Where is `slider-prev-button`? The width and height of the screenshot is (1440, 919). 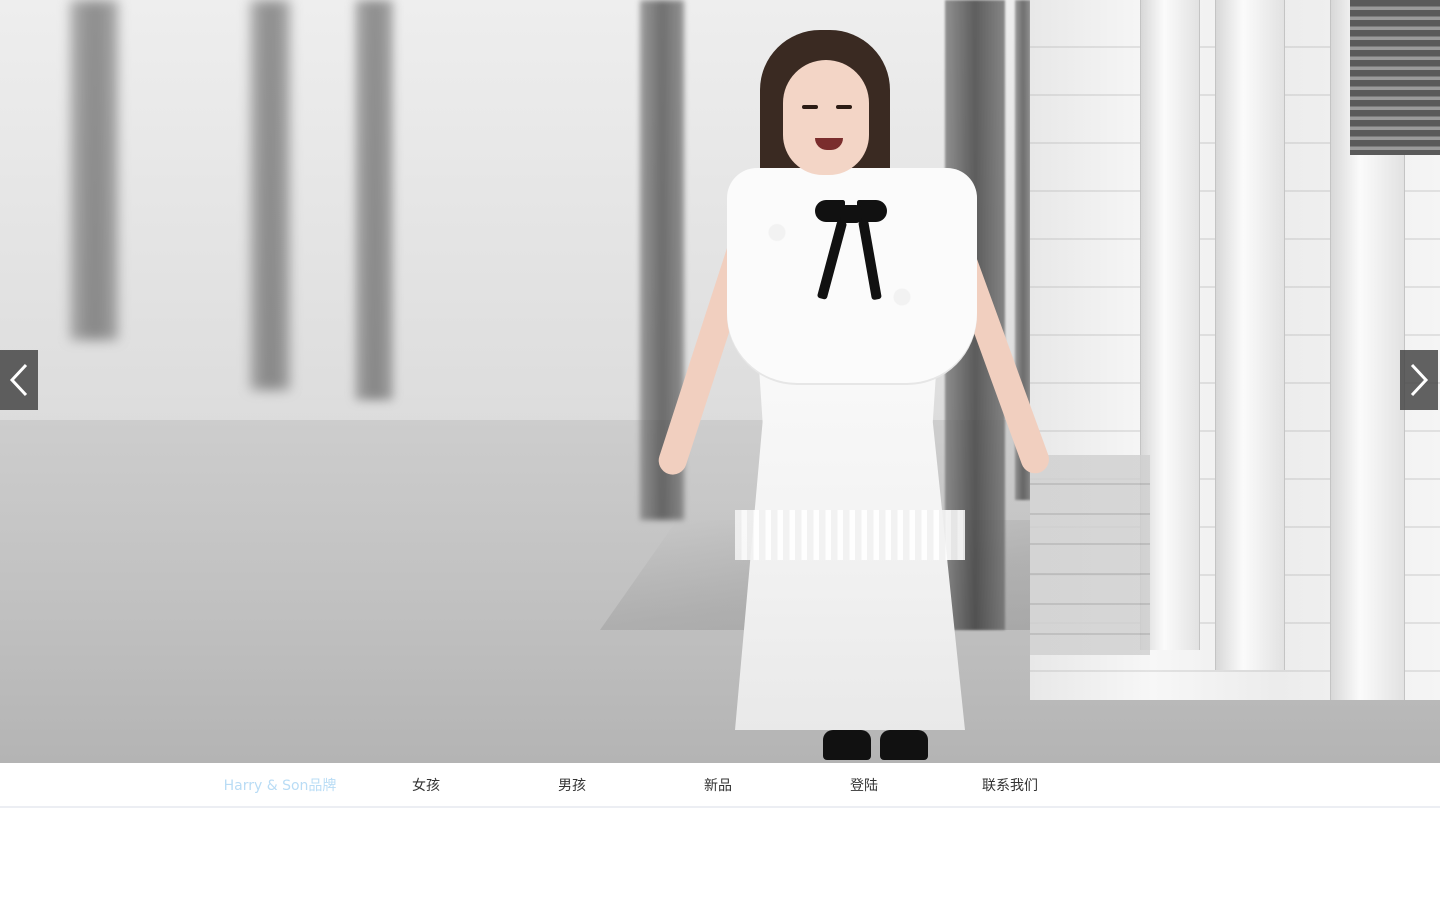 slider-prev-button is located at coordinates (19, 380).